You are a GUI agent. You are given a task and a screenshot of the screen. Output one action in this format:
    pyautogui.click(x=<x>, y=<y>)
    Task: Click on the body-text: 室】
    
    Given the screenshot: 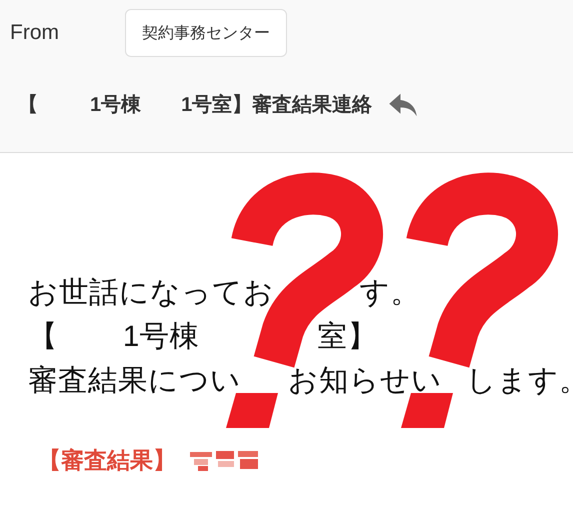 What is the action you would take?
    pyautogui.click(x=347, y=337)
    